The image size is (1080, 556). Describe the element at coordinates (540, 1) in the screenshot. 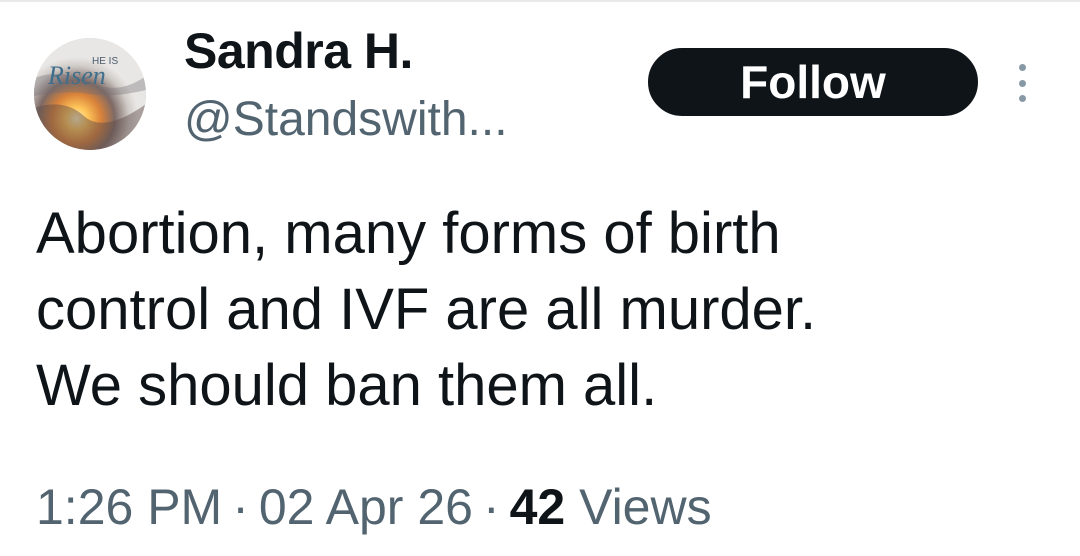

I see `top-divider` at that location.